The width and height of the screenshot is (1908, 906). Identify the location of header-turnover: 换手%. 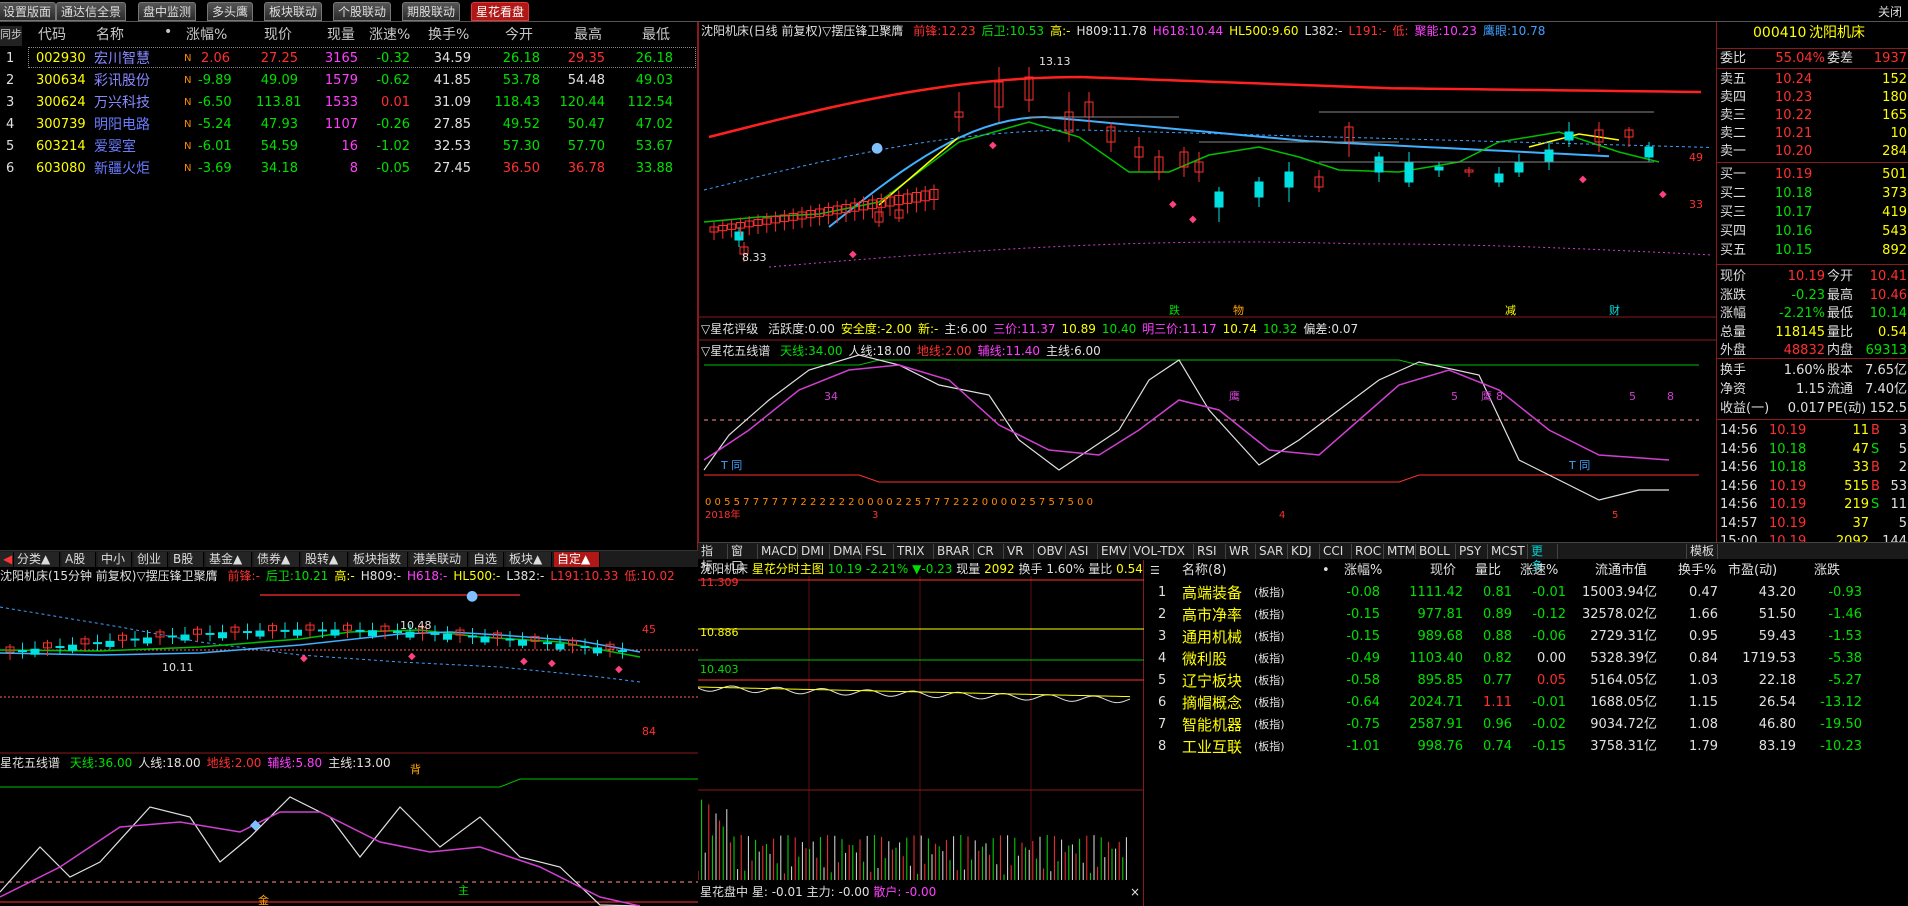
(448, 34).